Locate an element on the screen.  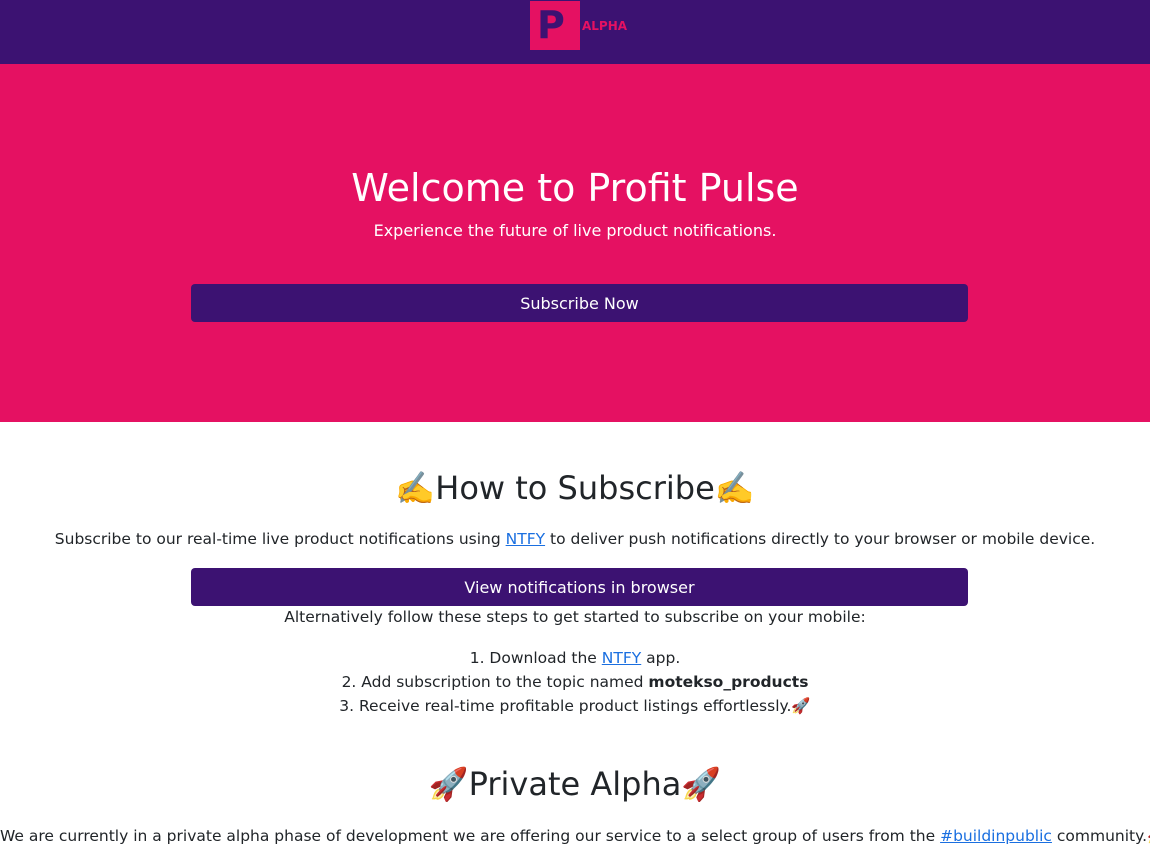
hero-title: Welcome to Profit Pulse is located at coordinates (575, 188).